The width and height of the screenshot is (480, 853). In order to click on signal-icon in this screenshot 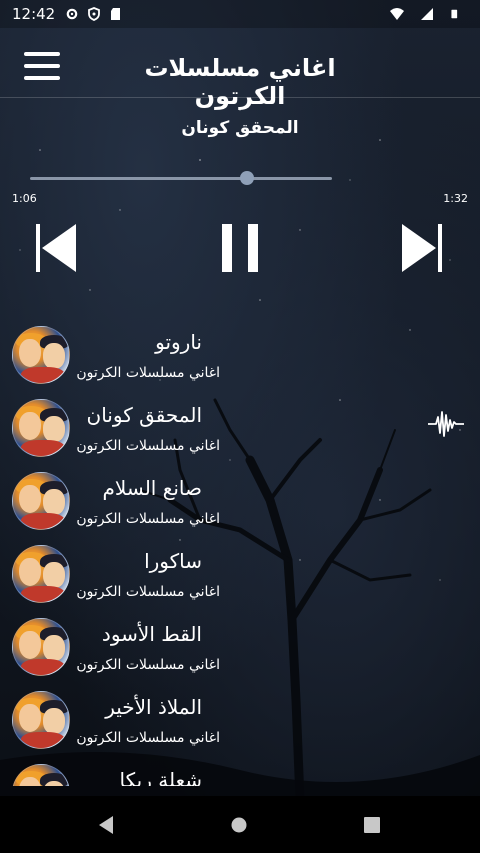, I will do `click(427, 14)`.